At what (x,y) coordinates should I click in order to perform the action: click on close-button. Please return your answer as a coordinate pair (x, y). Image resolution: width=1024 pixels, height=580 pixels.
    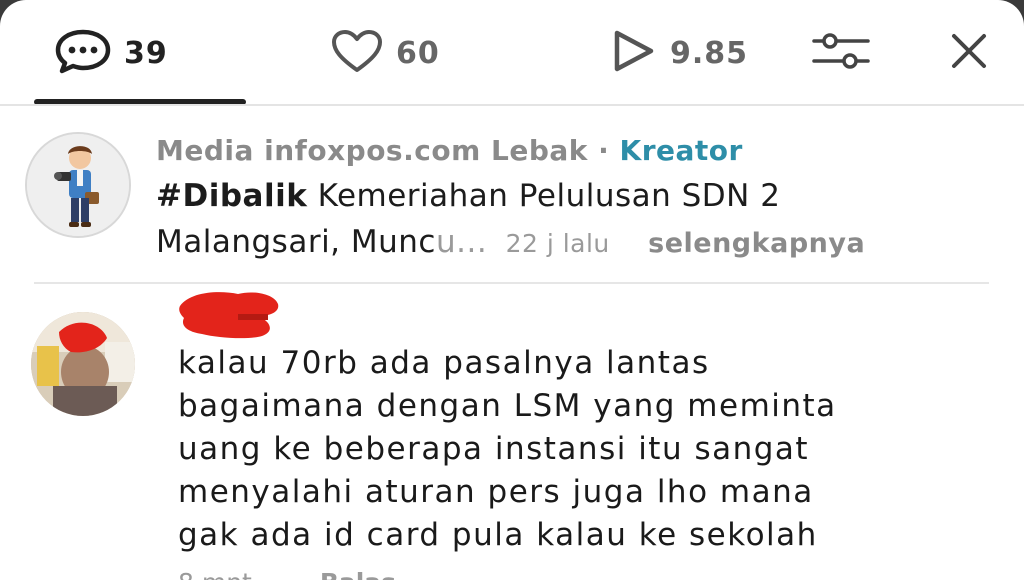
    Looking at the image, I should click on (969, 53).